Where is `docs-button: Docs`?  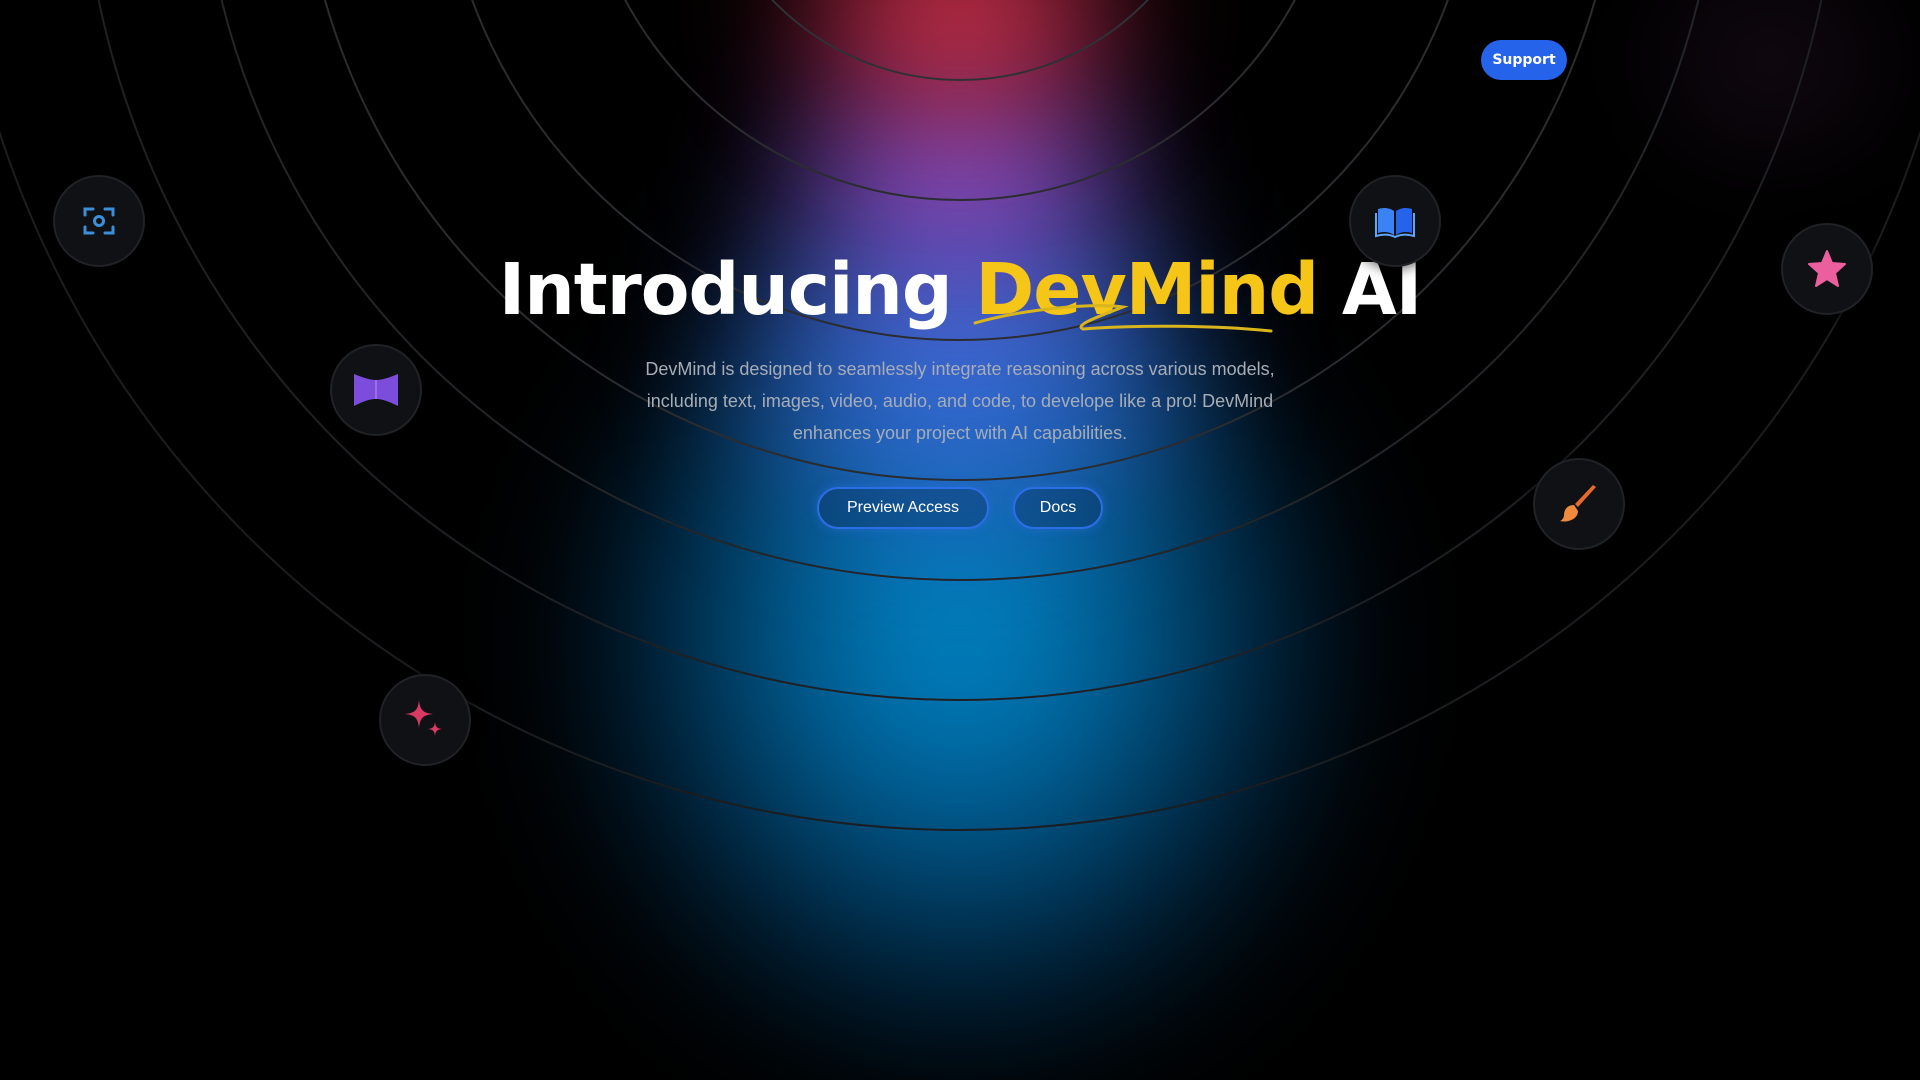 docs-button: Docs is located at coordinates (1058, 508).